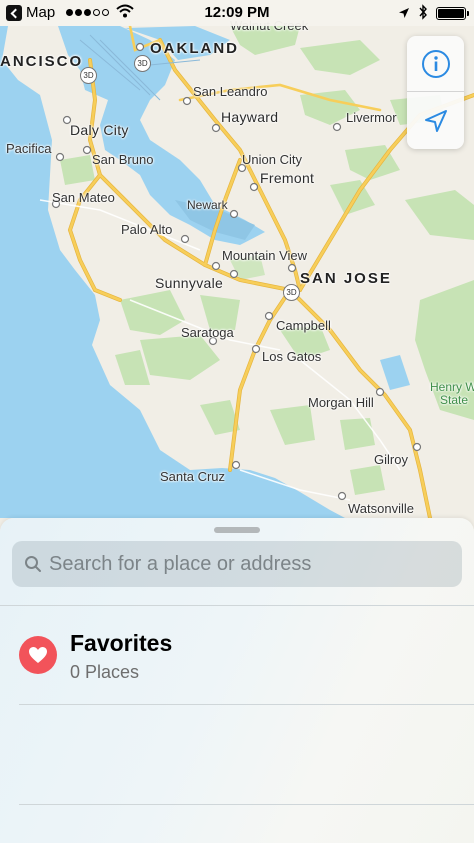  I want to click on favorites-row: Favorites 0 Places, so click(237, 655).